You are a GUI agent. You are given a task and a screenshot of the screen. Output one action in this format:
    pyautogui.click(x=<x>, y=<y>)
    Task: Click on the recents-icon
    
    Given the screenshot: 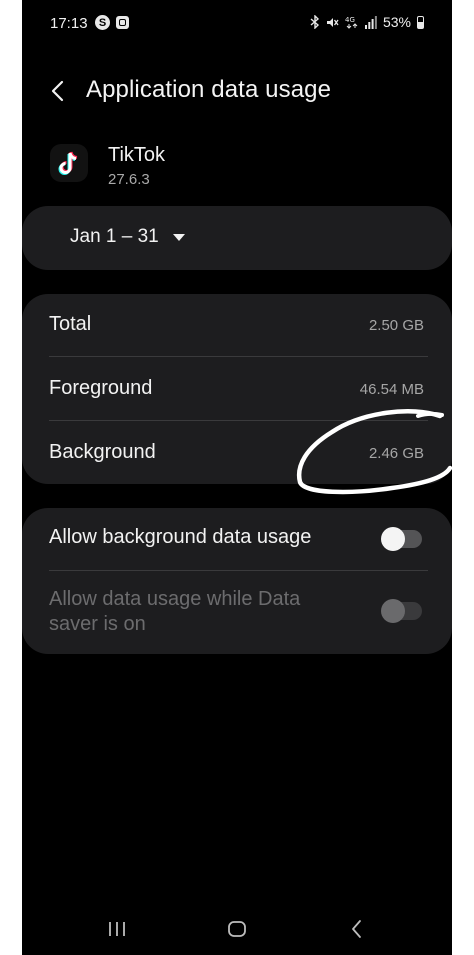 What is the action you would take?
    pyautogui.click(x=117, y=929)
    